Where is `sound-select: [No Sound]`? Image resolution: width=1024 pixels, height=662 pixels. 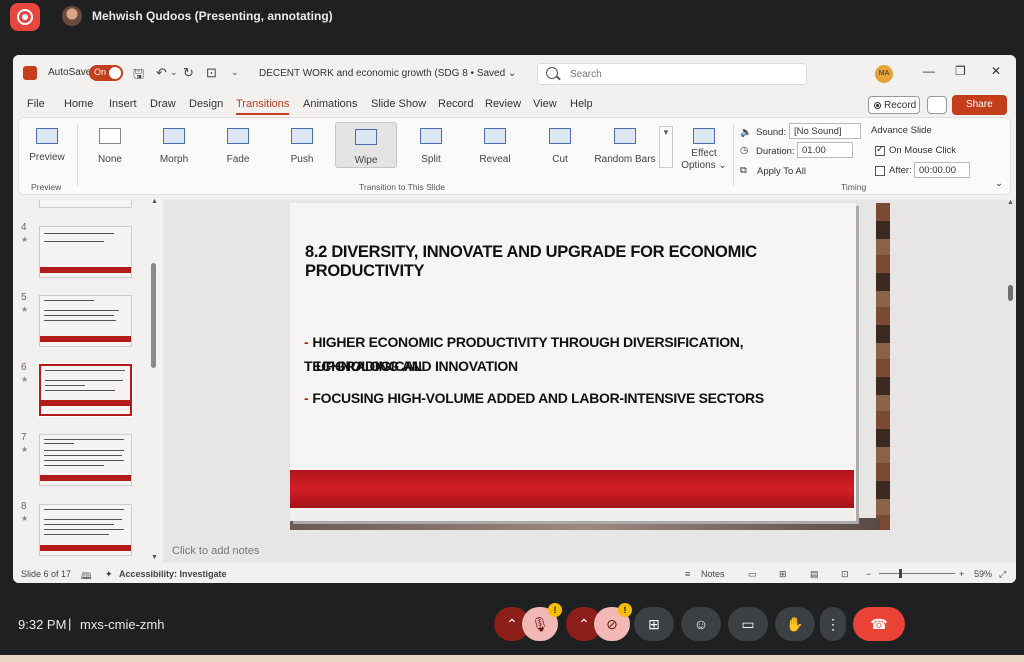 sound-select: [No Sound] is located at coordinates (825, 131).